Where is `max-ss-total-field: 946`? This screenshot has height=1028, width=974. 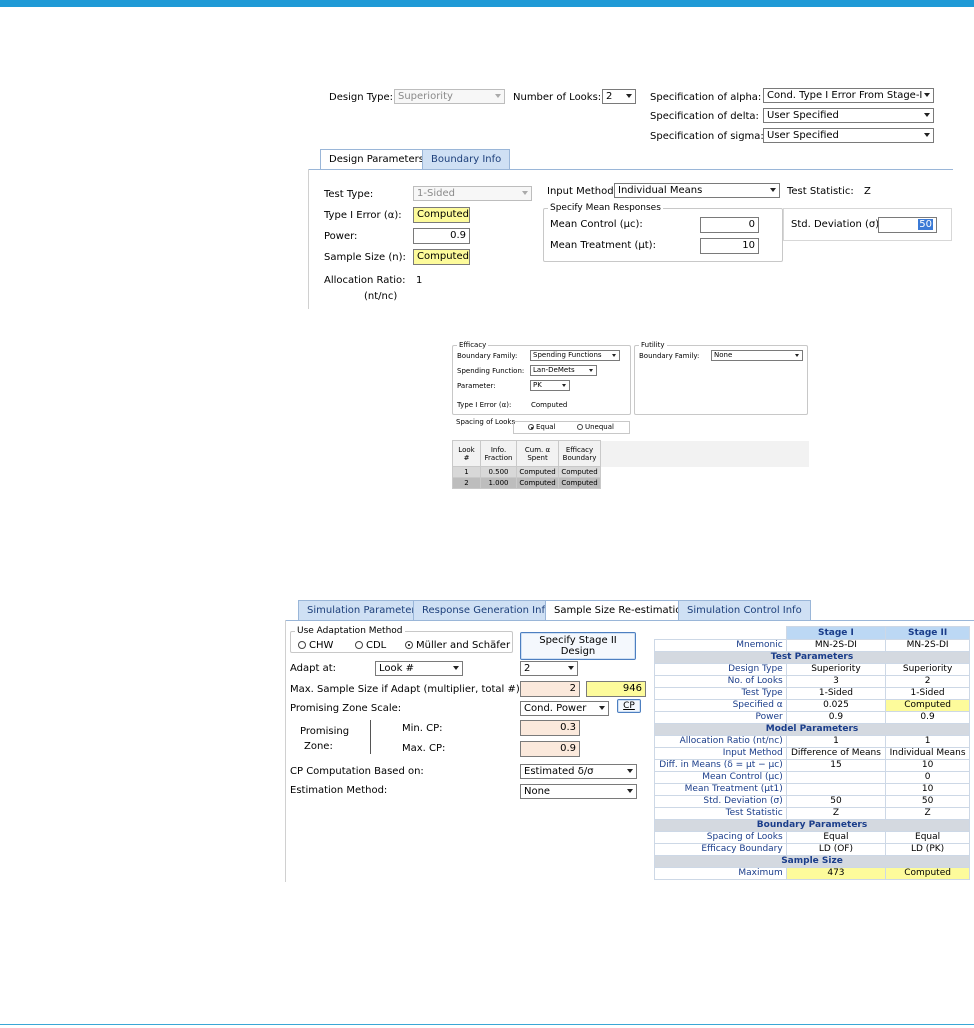
max-ss-total-field: 946 is located at coordinates (616, 689).